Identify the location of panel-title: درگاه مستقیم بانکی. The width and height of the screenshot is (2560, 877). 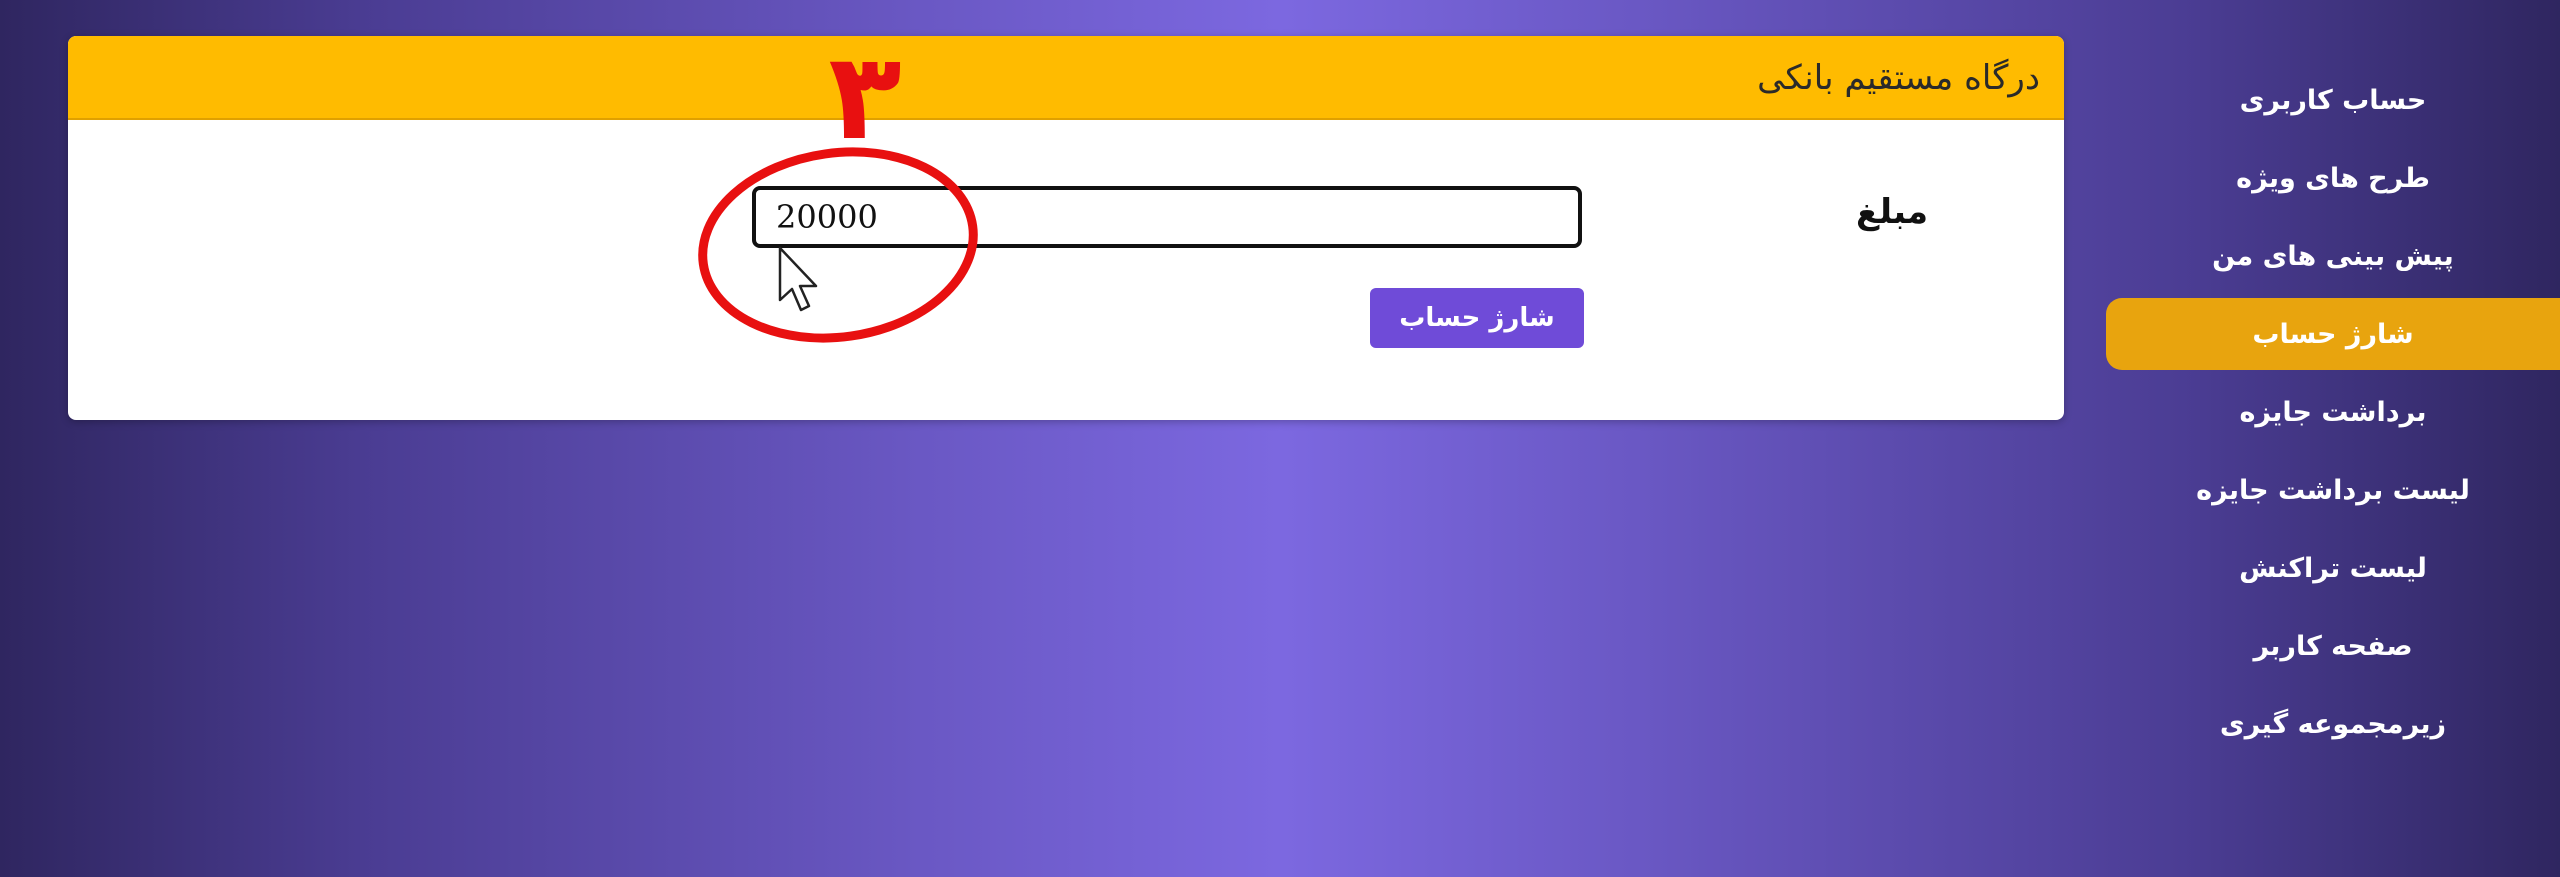
(1898, 78).